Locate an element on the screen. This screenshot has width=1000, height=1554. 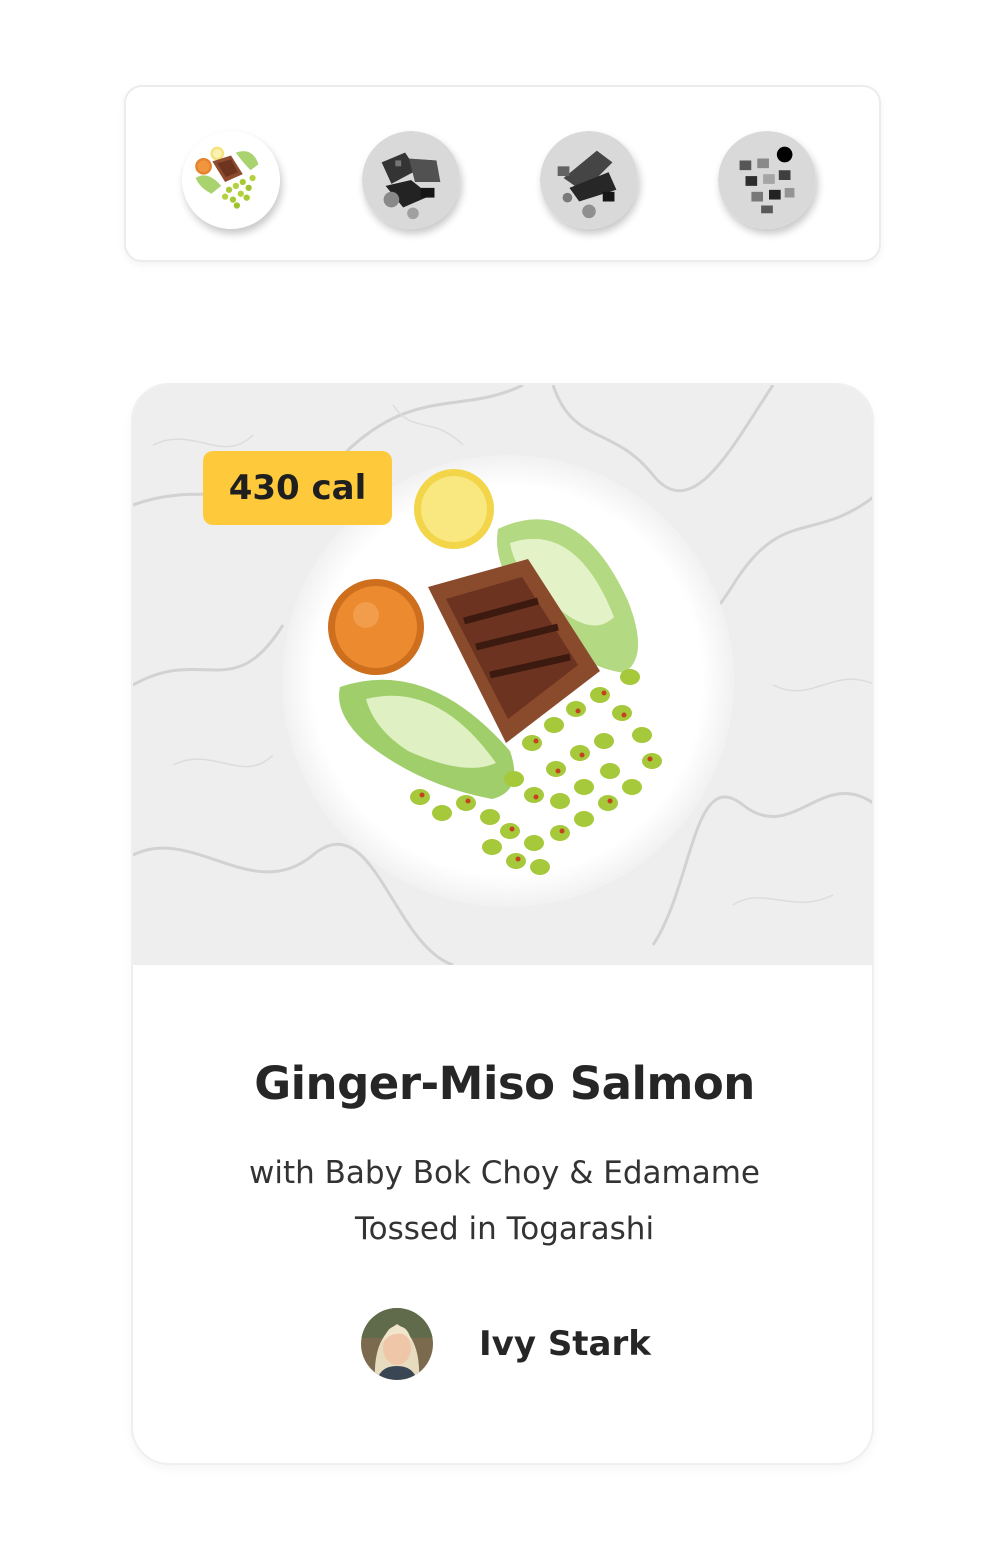
avatar is located at coordinates (397, 1344).